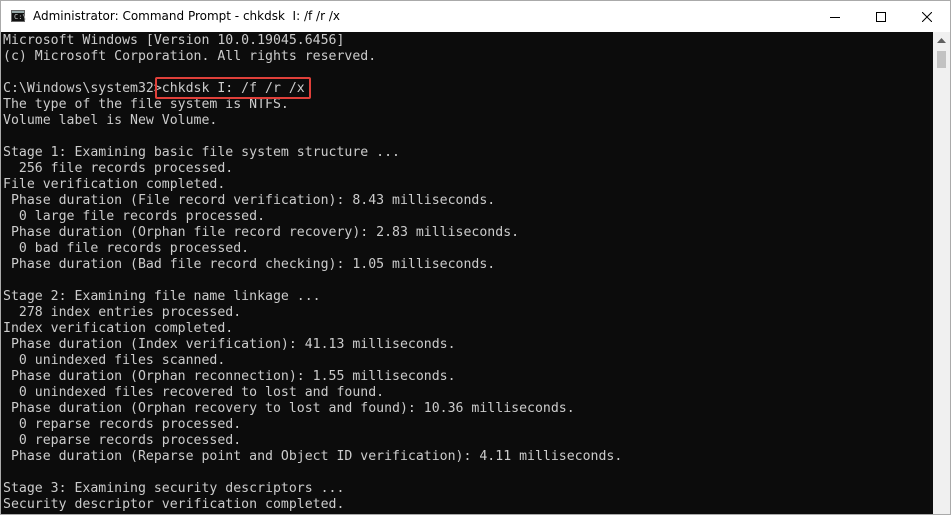 This screenshot has height=515, width=951. I want to click on maximize-button, so click(881, 16).